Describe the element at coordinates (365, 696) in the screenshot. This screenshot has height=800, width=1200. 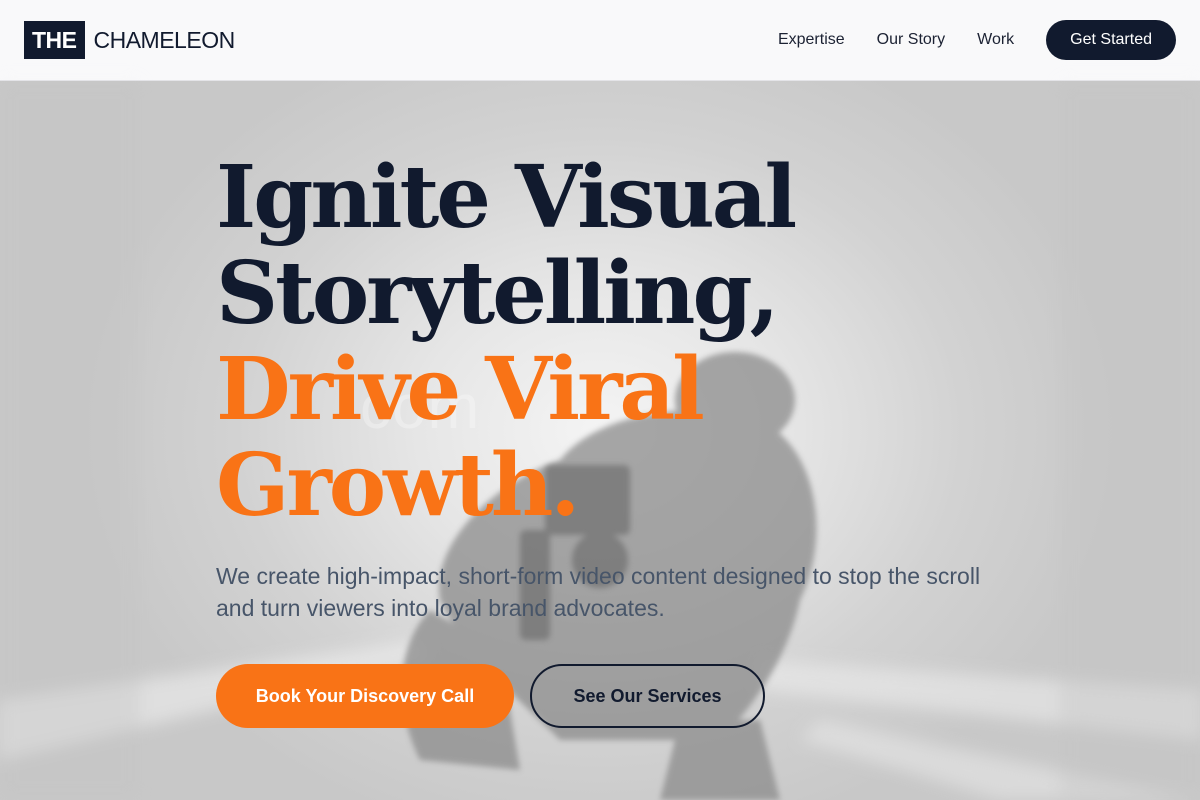
I see `book-discovery-call-button: Book Your Discovery Call` at that location.